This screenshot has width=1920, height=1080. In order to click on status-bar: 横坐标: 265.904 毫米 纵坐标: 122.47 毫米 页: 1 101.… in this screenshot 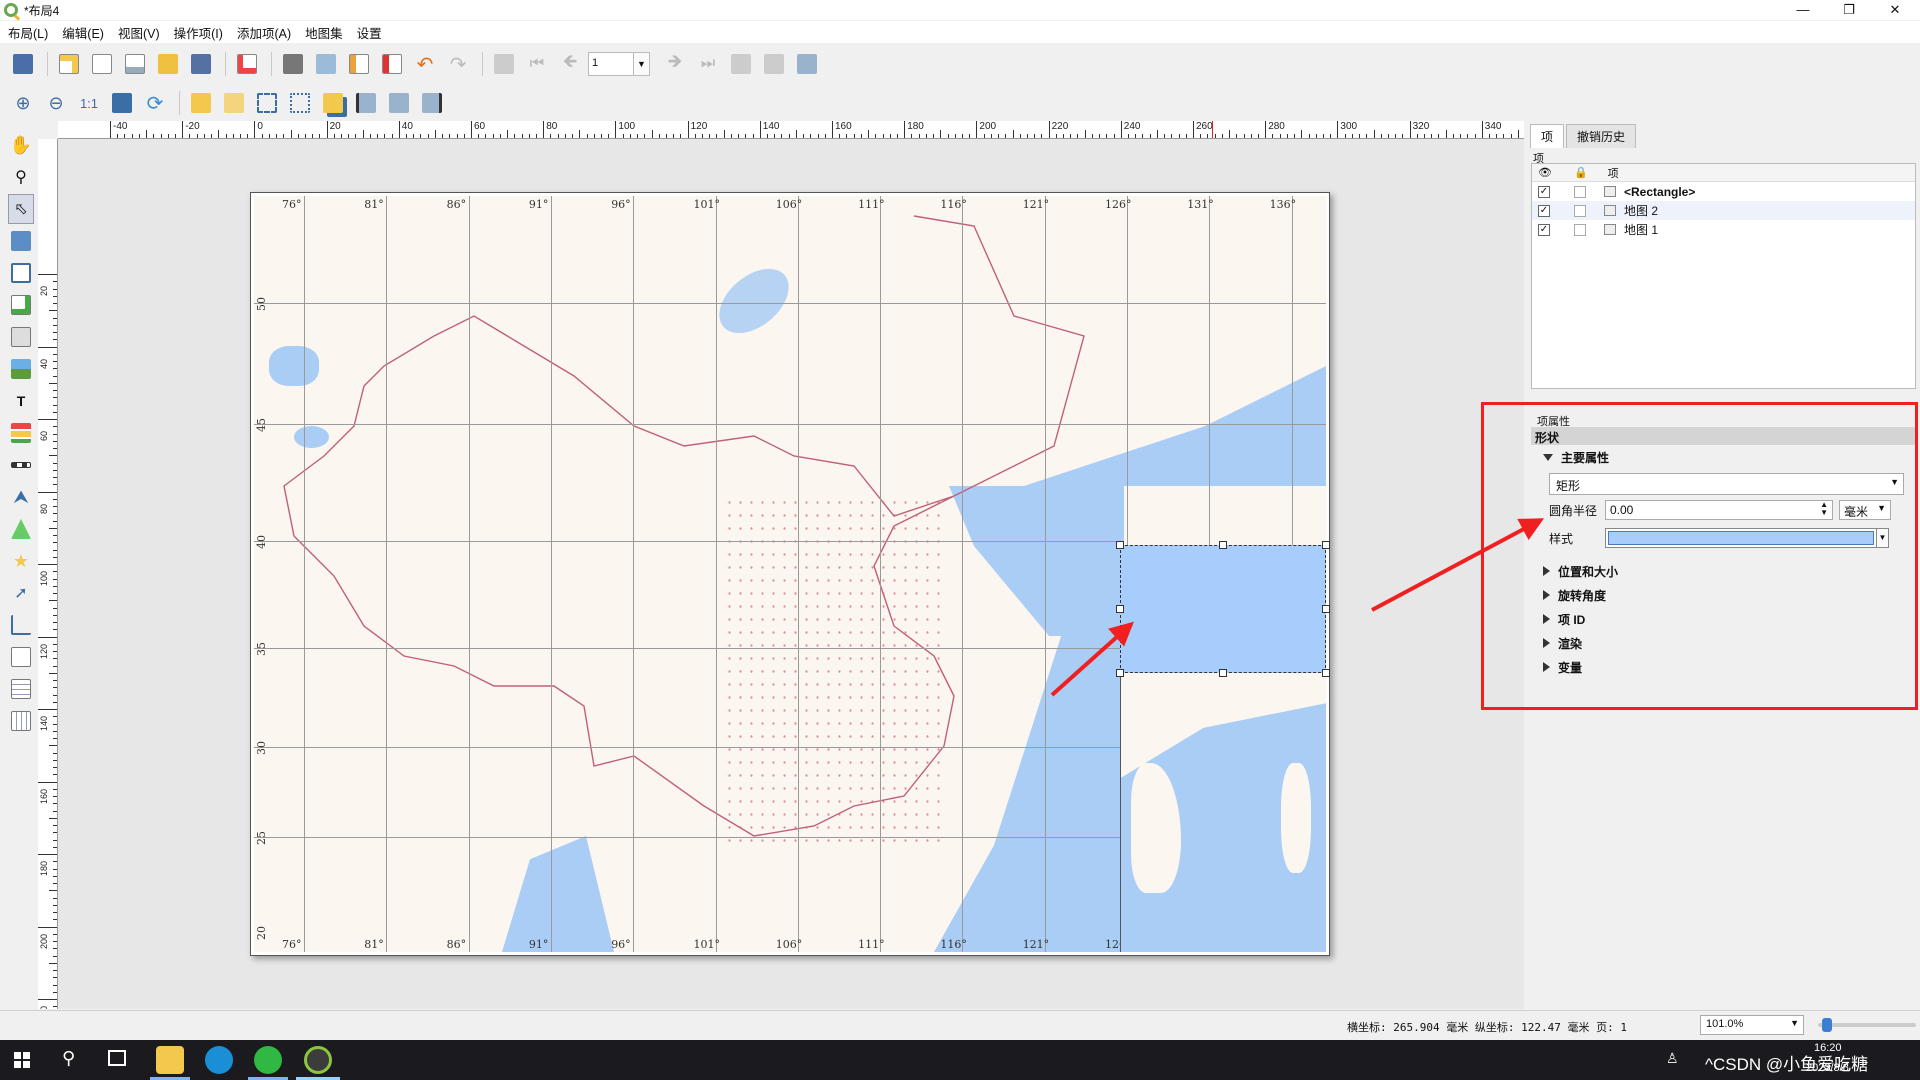, I will do `click(960, 1024)`.